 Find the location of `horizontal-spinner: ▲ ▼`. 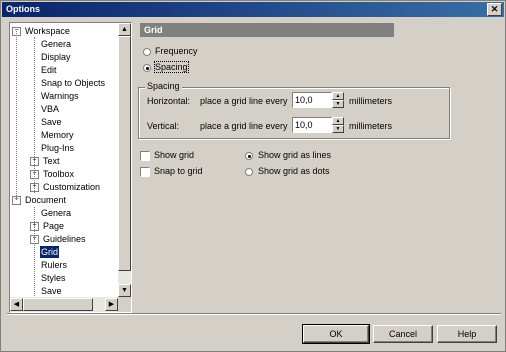

horizontal-spinner: ▲ ▼ is located at coordinates (318, 100).